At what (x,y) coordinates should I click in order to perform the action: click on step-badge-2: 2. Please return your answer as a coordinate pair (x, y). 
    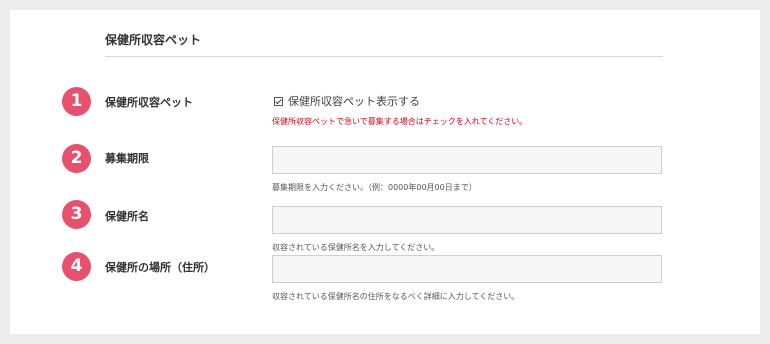
    Looking at the image, I should click on (76, 158).